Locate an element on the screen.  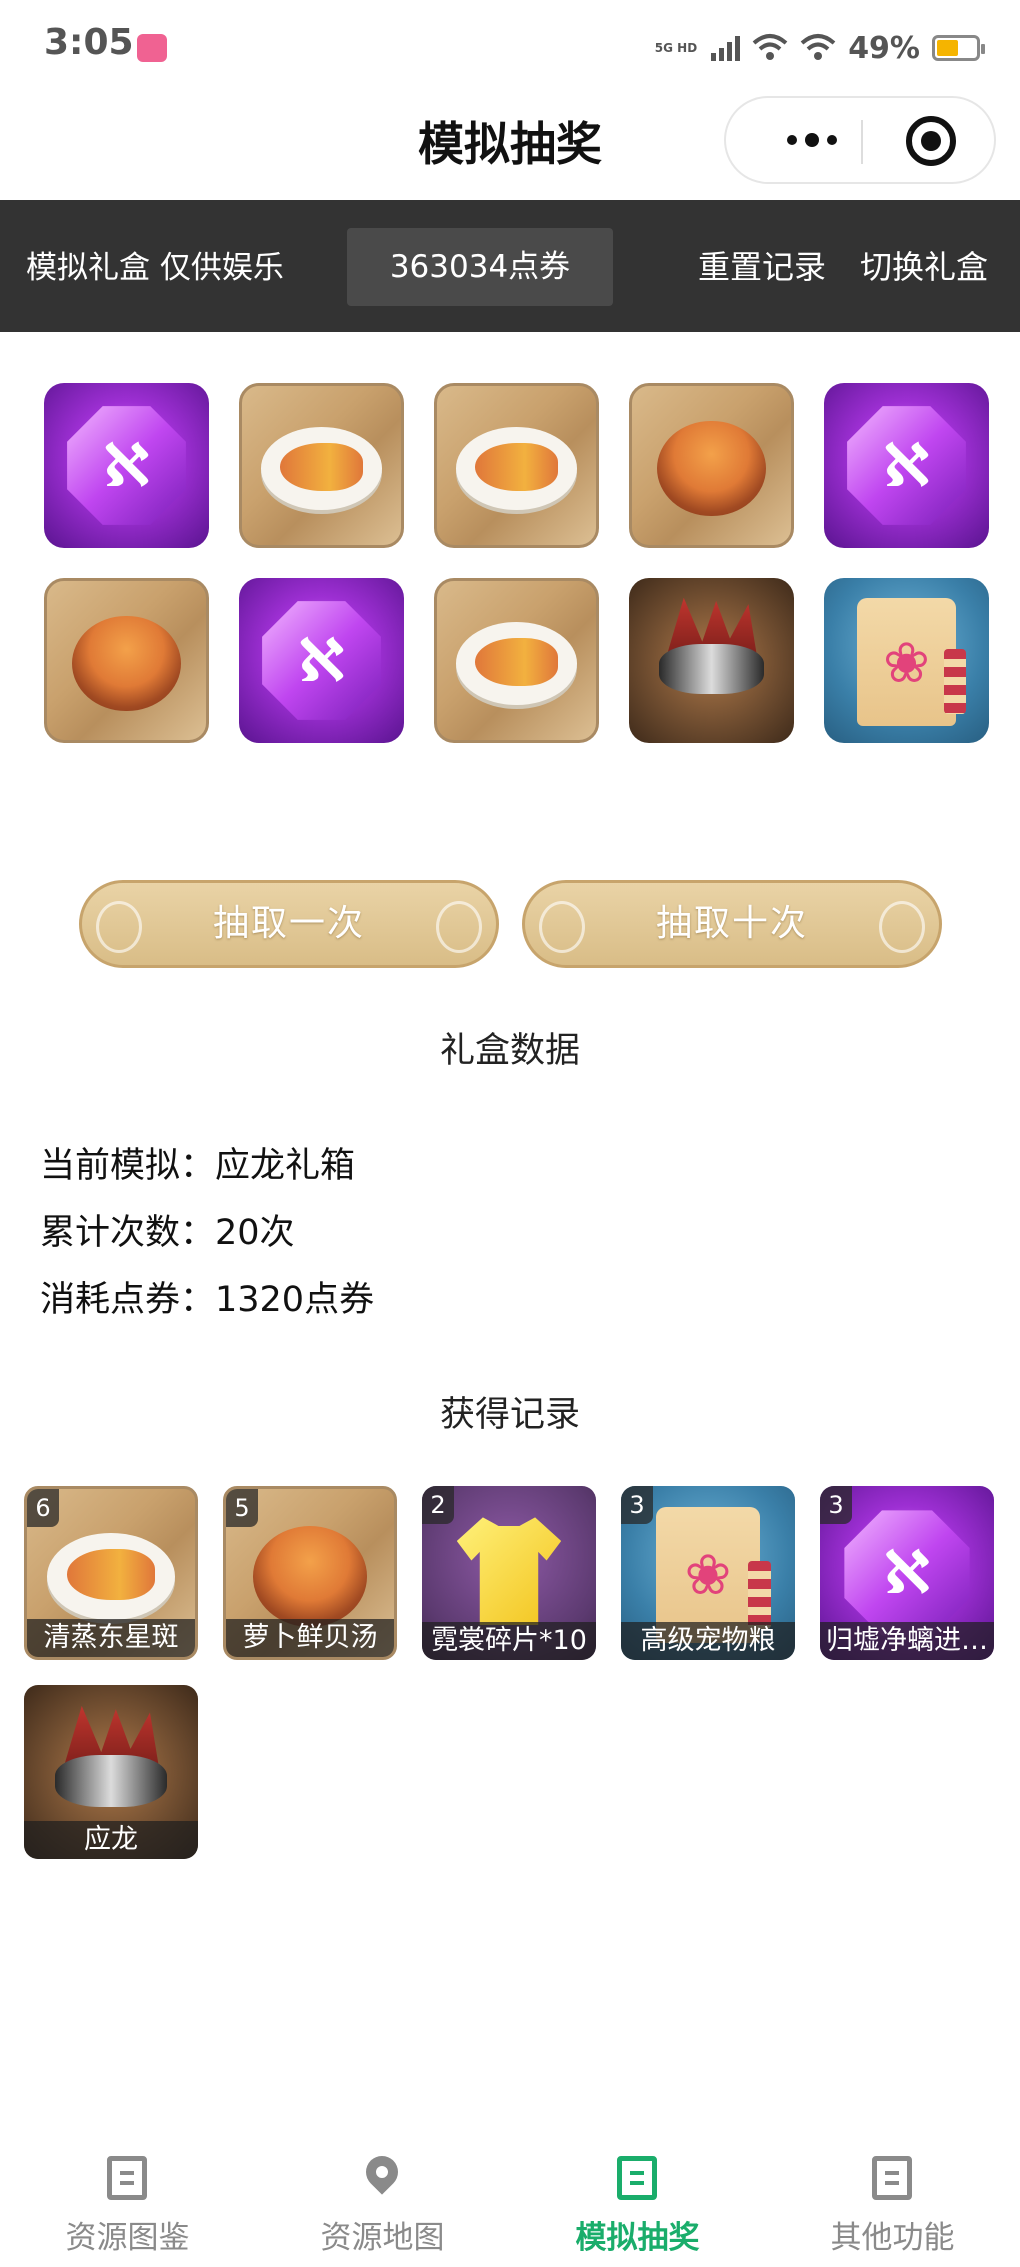
wifi-plus-icon is located at coordinates (770, 47).